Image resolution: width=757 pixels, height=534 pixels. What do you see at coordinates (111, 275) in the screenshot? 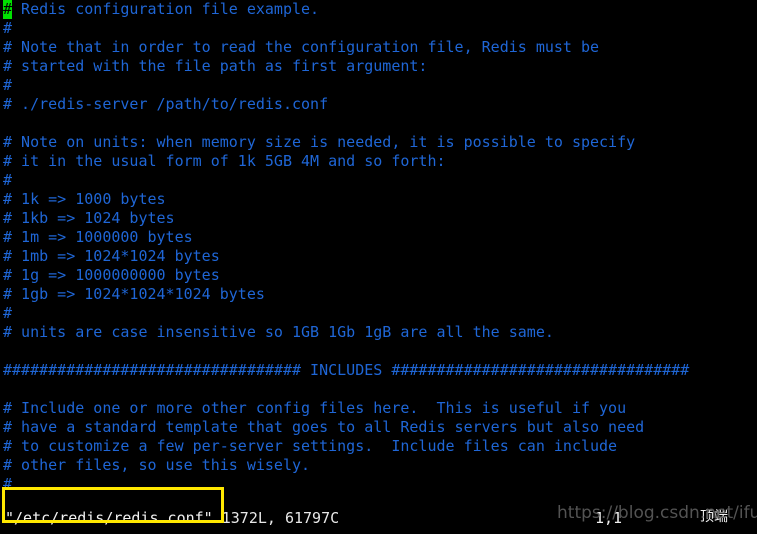
I see `editor-line-15: # 1g => 1000000000 bytes` at bounding box center [111, 275].